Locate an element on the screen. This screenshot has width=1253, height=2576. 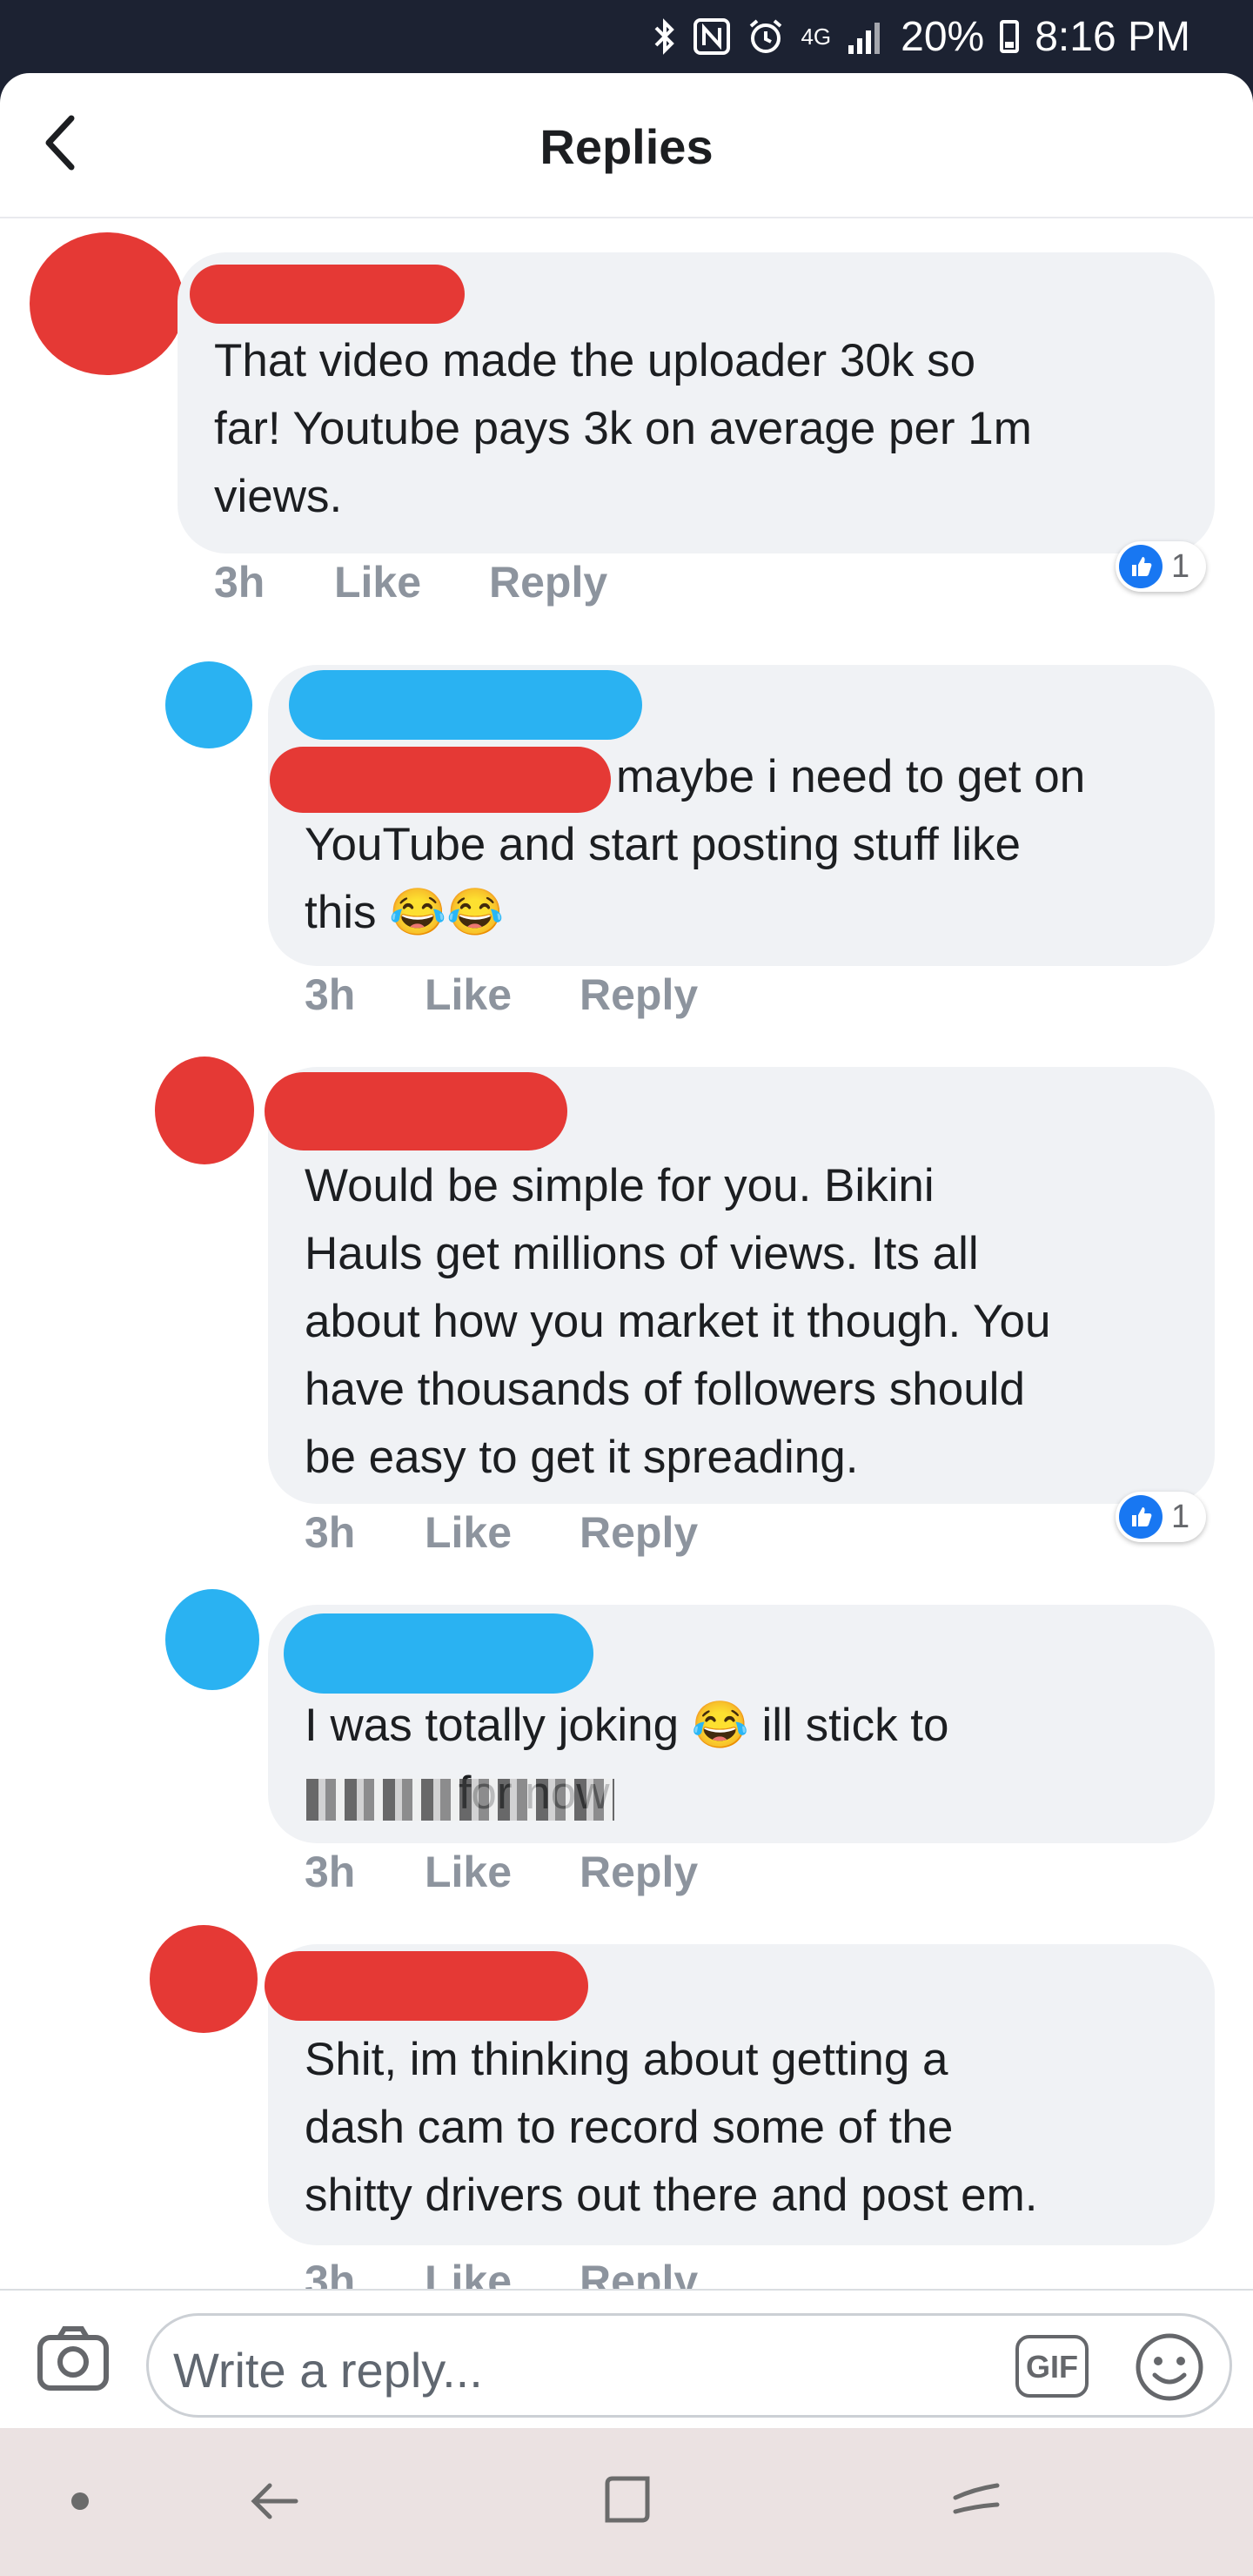
system-nav-bar is located at coordinates (626, 2502).